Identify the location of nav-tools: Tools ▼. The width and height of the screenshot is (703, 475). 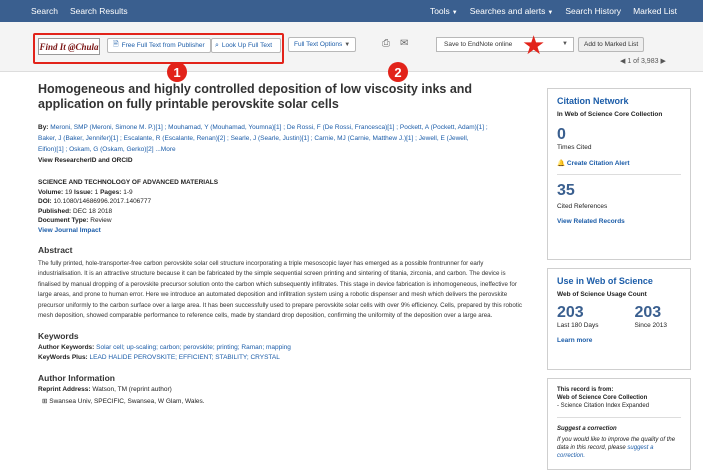
(444, 11).